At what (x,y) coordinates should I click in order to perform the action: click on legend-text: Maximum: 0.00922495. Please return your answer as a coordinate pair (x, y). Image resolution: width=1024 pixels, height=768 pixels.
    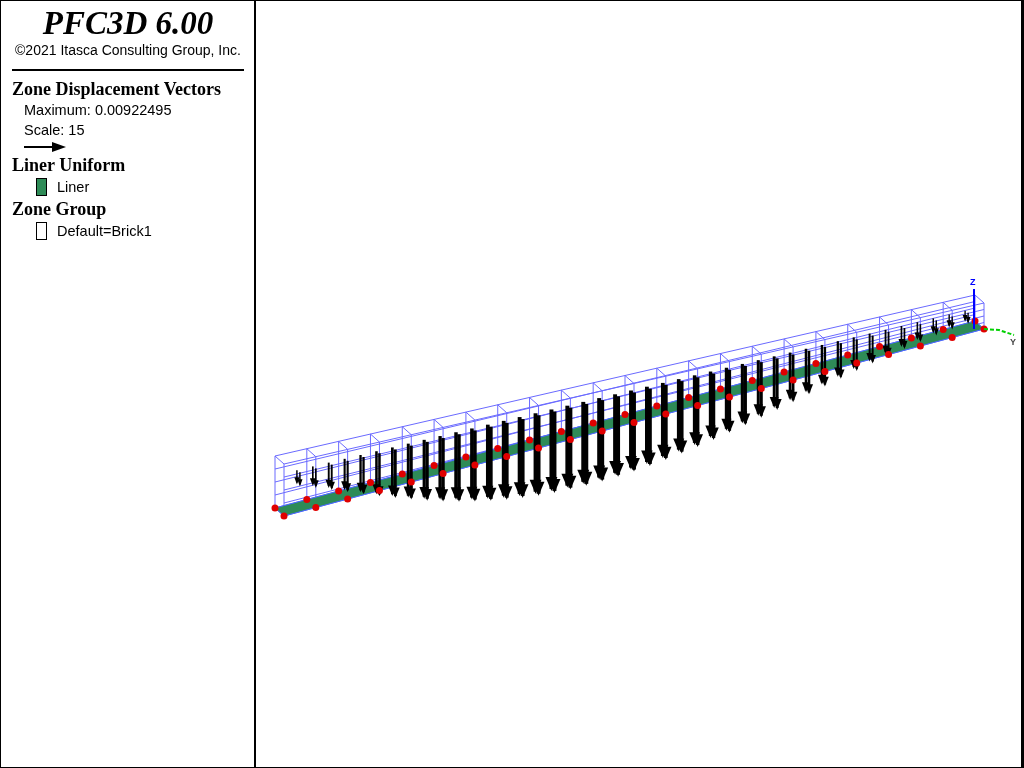
    Looking at the image, I should click on (98, 110).